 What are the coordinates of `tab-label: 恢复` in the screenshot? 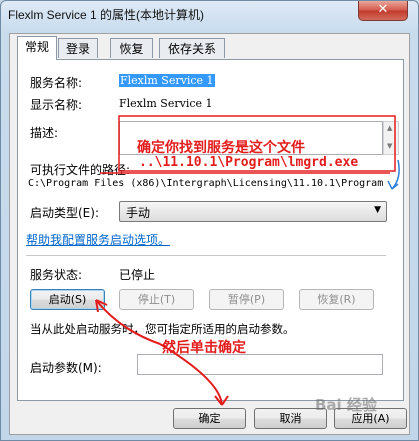 It's located at (131, 49).